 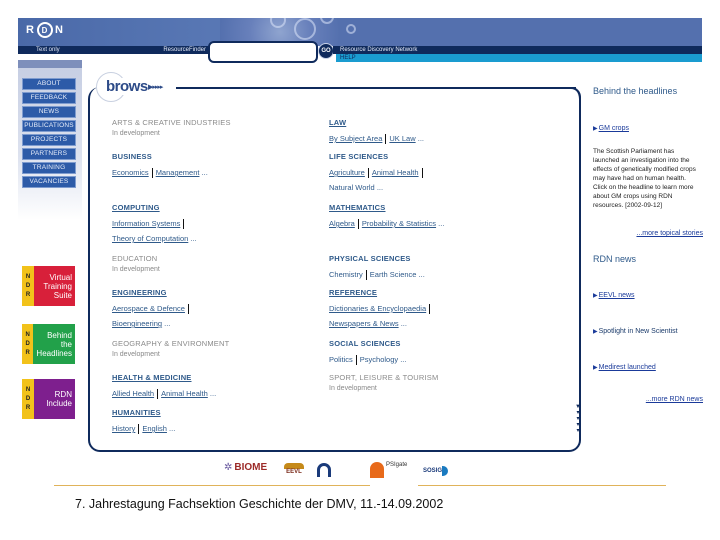 I want to click on category-title-link: ENGINEERING, so click(x=152, y=292).